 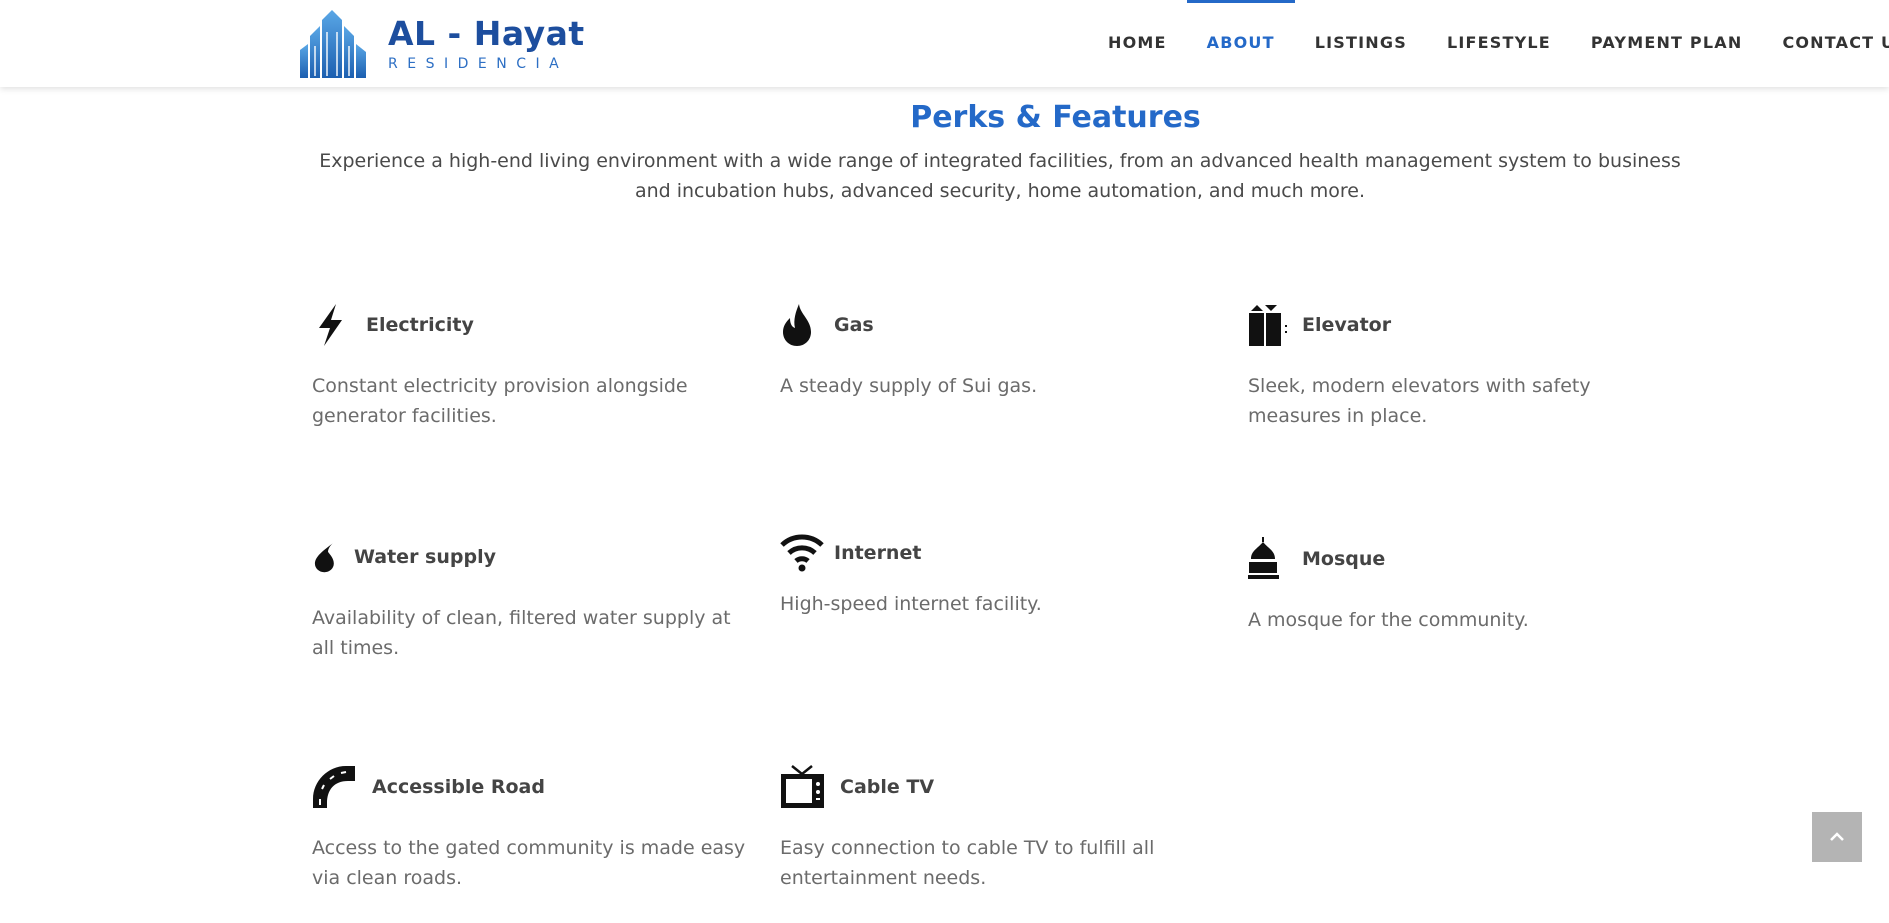 I want to click on feature-title: Accessible Road, so click(x=458, y=787).